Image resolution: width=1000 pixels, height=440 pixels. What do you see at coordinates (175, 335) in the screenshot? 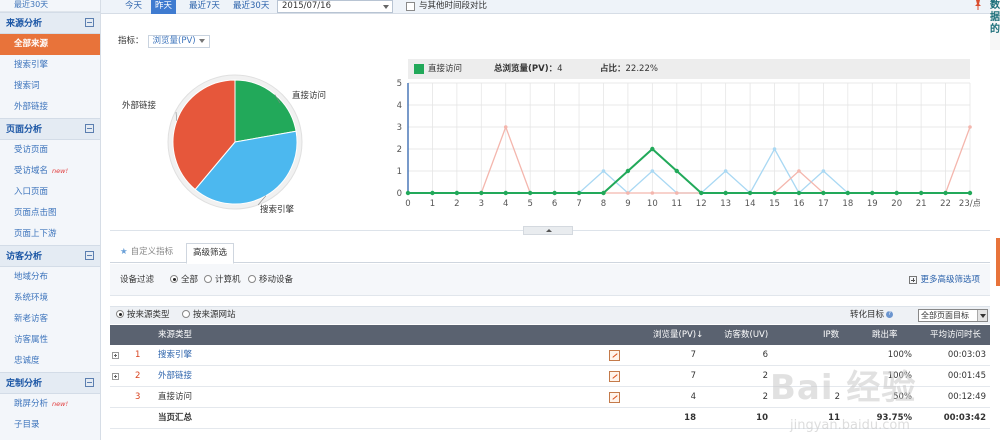
I see `col-source-type: 来源类型` at bounding box center [175, 335].